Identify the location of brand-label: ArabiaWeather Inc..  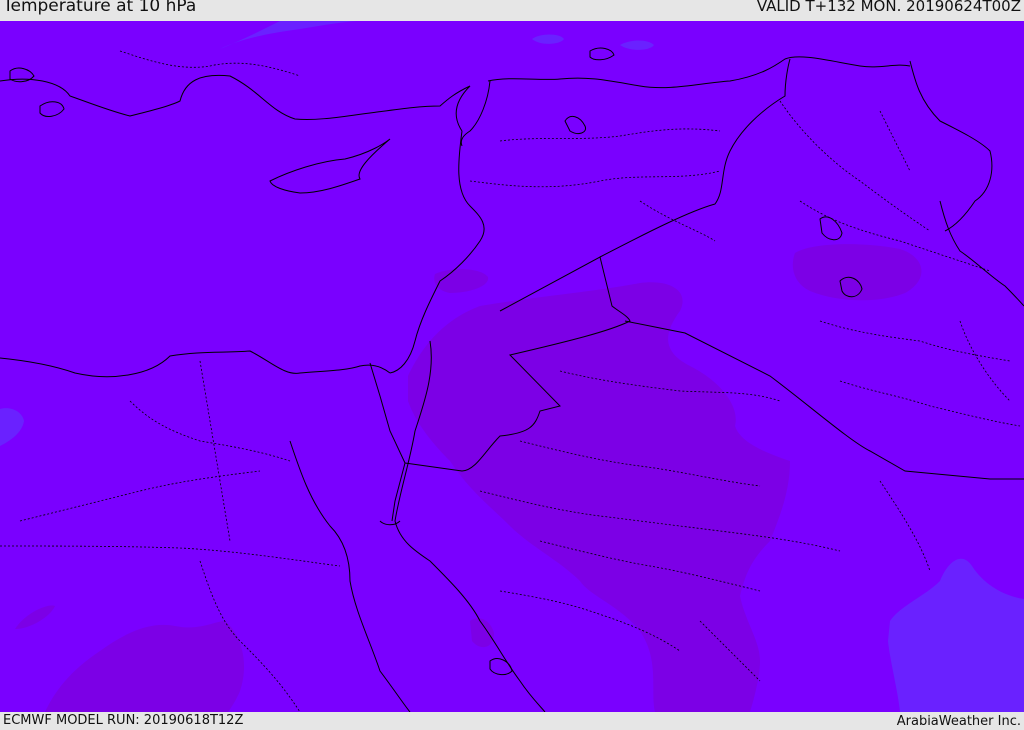
(958, 721).